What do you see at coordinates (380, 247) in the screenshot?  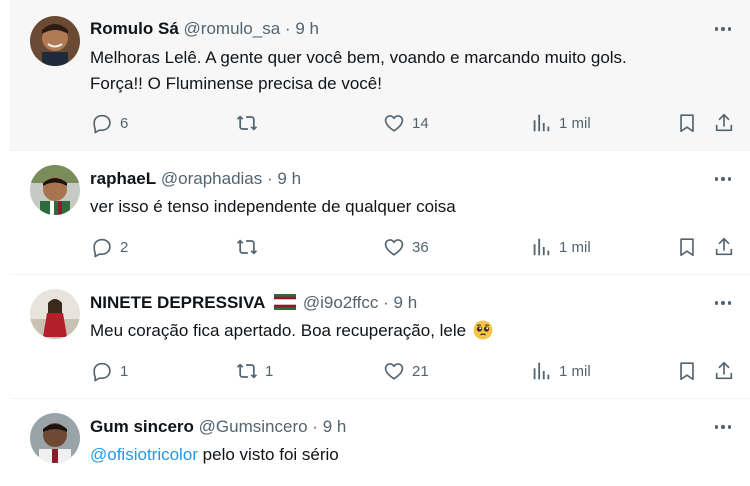 I see `tweet-actions: 2 36 1 mil` at bounding box center [380, 247].